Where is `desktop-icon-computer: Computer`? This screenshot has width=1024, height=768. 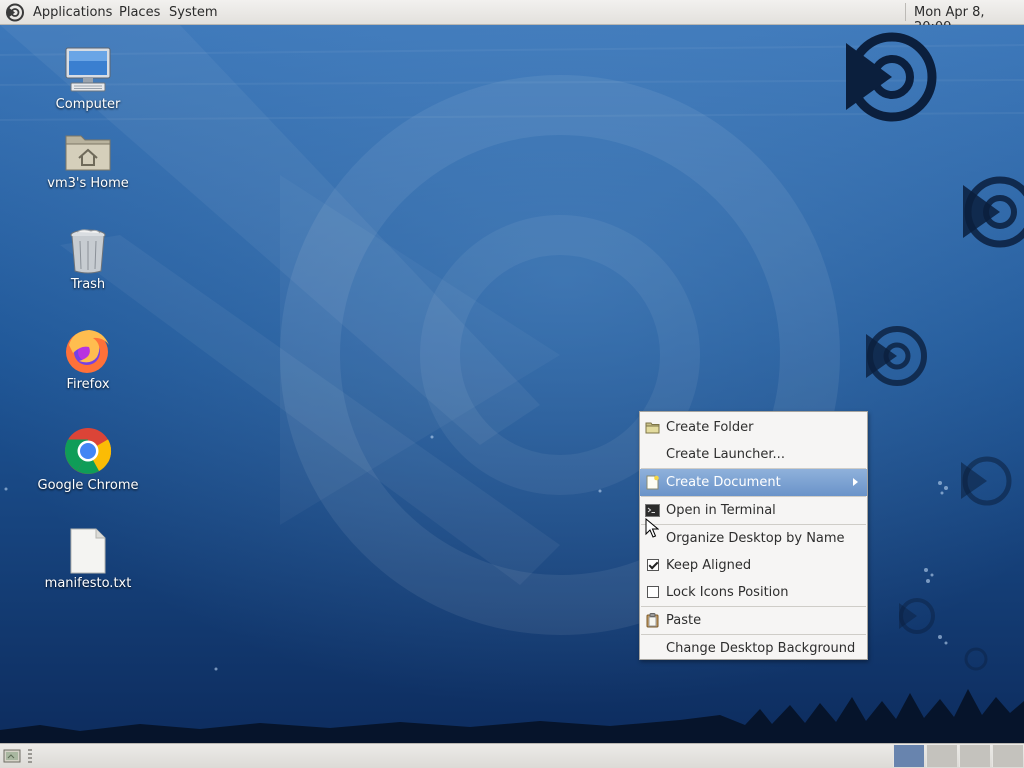 desktop-icon-computer: Computer is located at coordinates (88, 78).